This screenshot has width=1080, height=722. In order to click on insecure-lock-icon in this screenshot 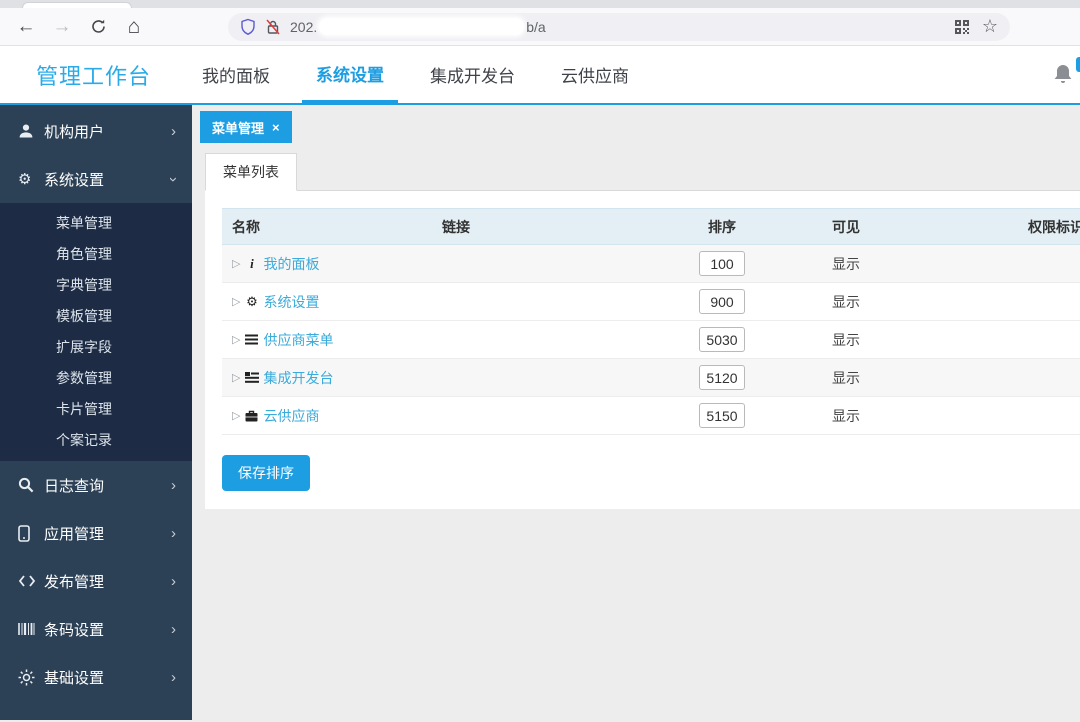, I will do `click(273, 27)`.